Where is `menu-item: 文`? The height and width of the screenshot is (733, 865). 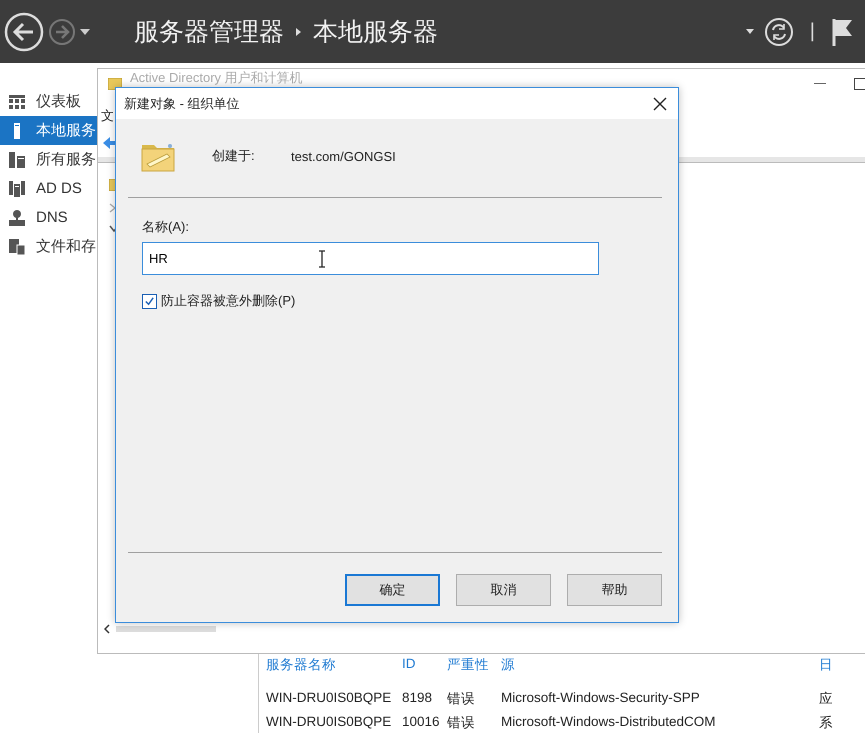
menu-item: 文 is located at coordinates (107, 116).